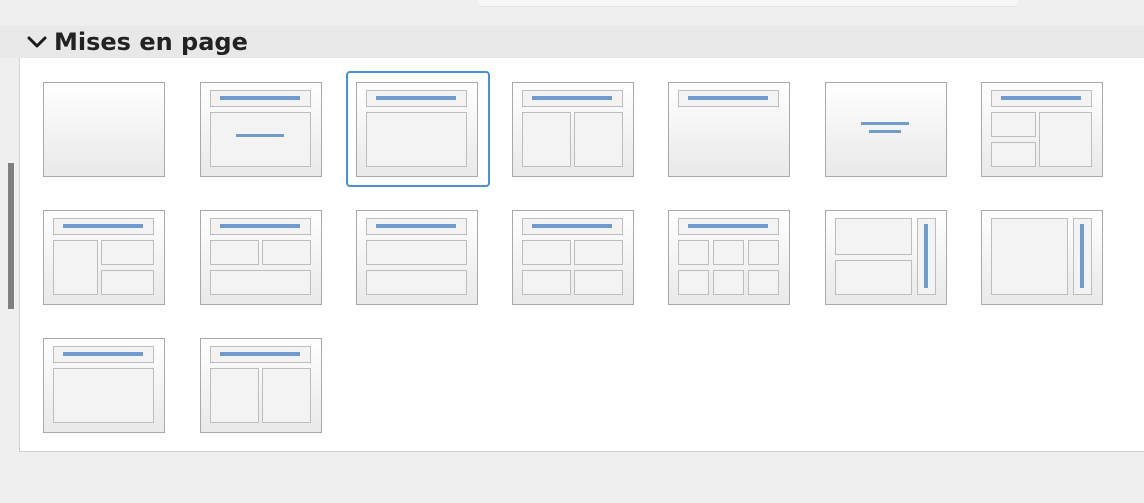 Image resolution: width=1144 pixels, height=503 pixels. What do you see at coordinates (573, 257) in the screenshot?
I see `layout-title-four-content` at bounding box center [573, 257].